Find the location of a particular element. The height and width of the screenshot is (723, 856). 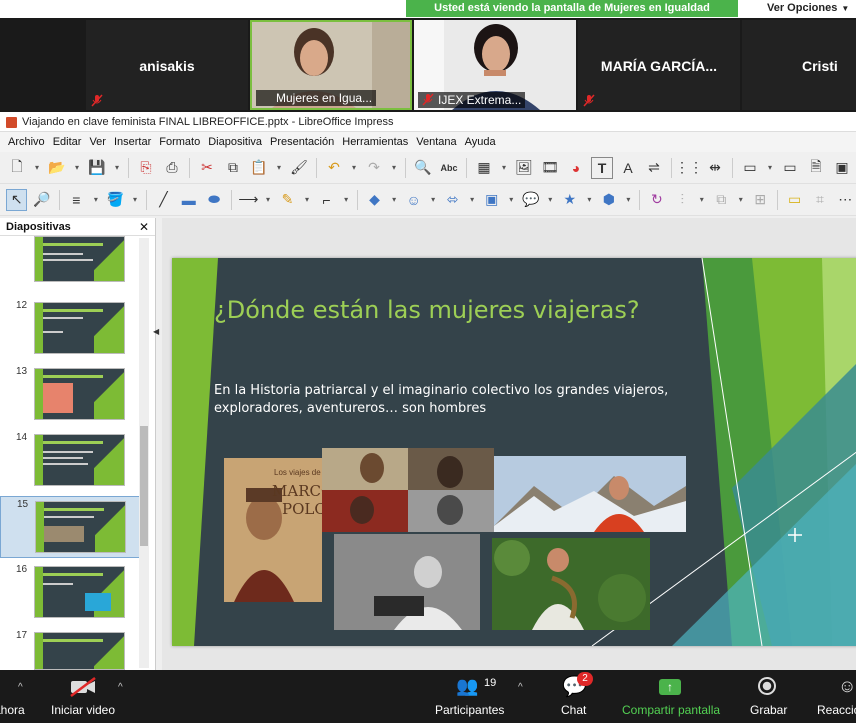

menu-presentacion: Presentación is located at coordinates (302, 142).